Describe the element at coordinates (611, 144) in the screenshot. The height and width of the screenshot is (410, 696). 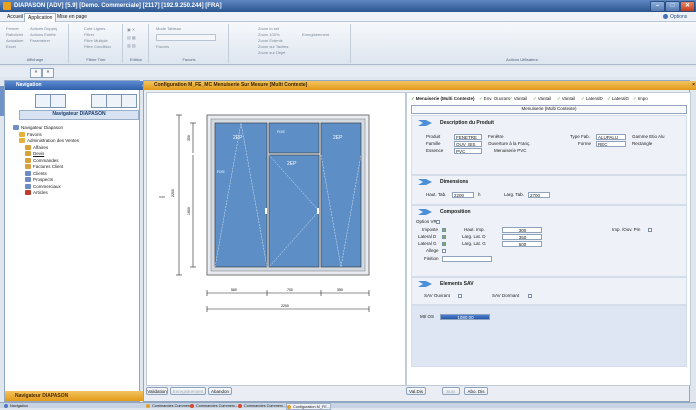
I see `forme-field: REC` at that location.